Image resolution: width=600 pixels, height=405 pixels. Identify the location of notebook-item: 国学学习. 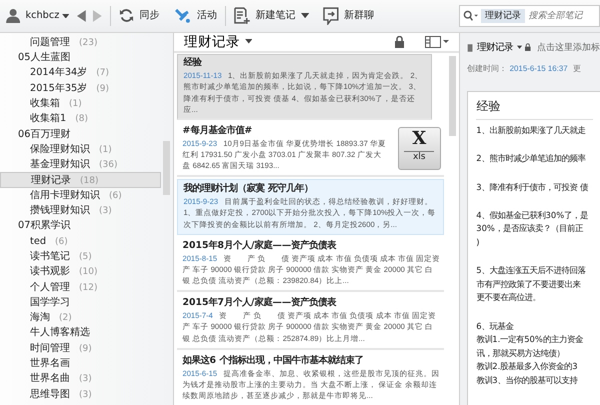
(87, 302).